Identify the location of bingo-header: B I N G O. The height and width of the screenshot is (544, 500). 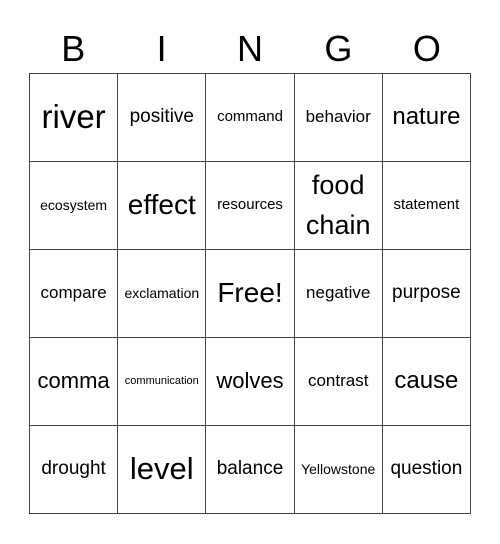
(250, 49).